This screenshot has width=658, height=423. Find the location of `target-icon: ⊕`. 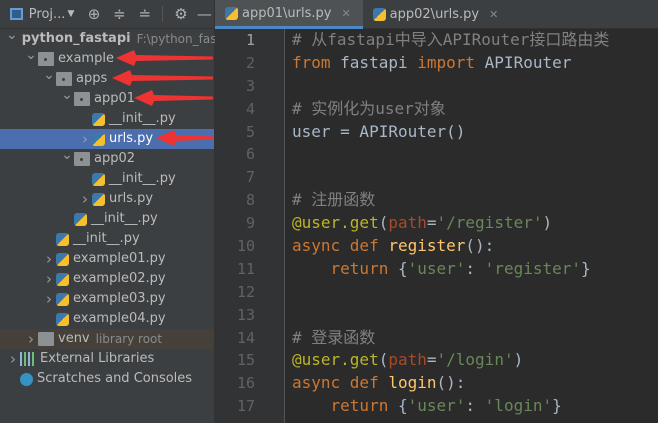

target-icon: ⊕ is located at coordinates (93, 14).